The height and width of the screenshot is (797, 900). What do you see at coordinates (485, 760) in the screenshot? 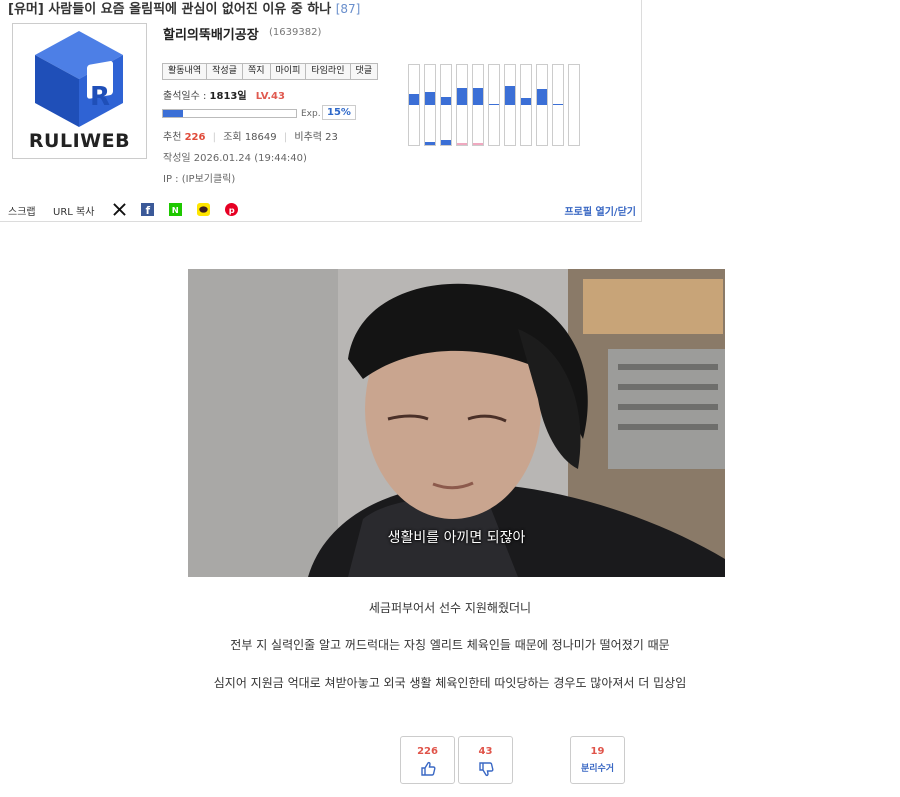
I see `dislike-button: 43` at bounding box center [485, 760].